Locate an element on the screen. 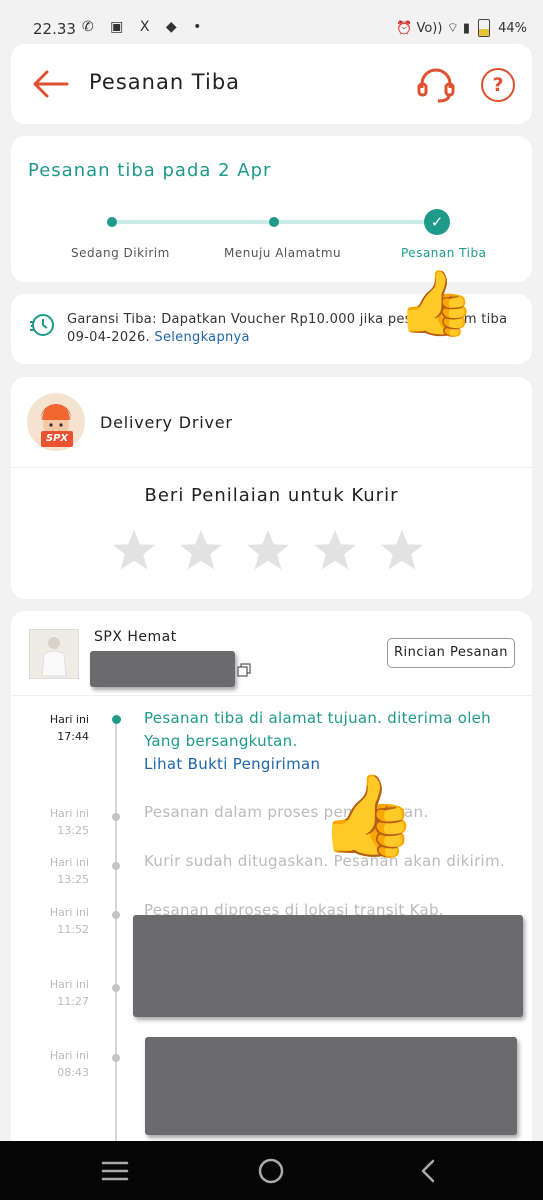 Image resolution: width=543 pixels, height=1200 pixels. timeline-time: Hari ini 17:44 is located at coordinates (54, 728).